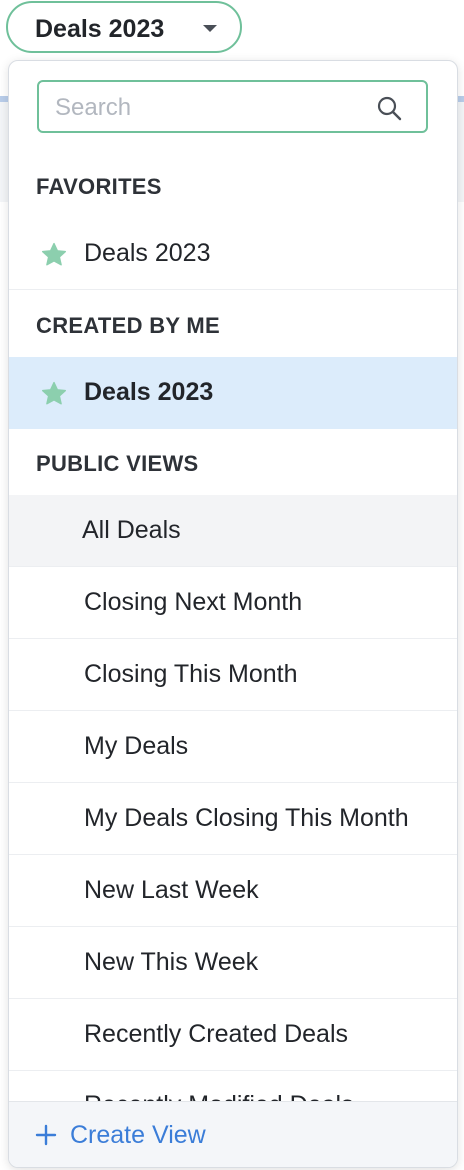 The image size is (464, 1170). I want to click on item-label: Closing This Month, so click(191, 674).